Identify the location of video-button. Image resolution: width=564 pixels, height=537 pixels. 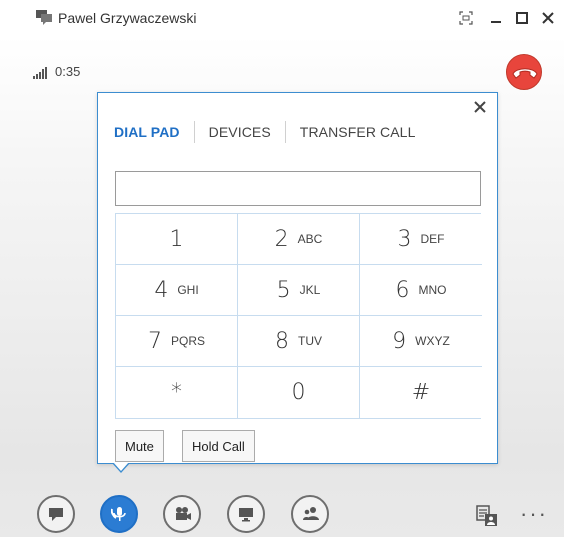
(182, 514).